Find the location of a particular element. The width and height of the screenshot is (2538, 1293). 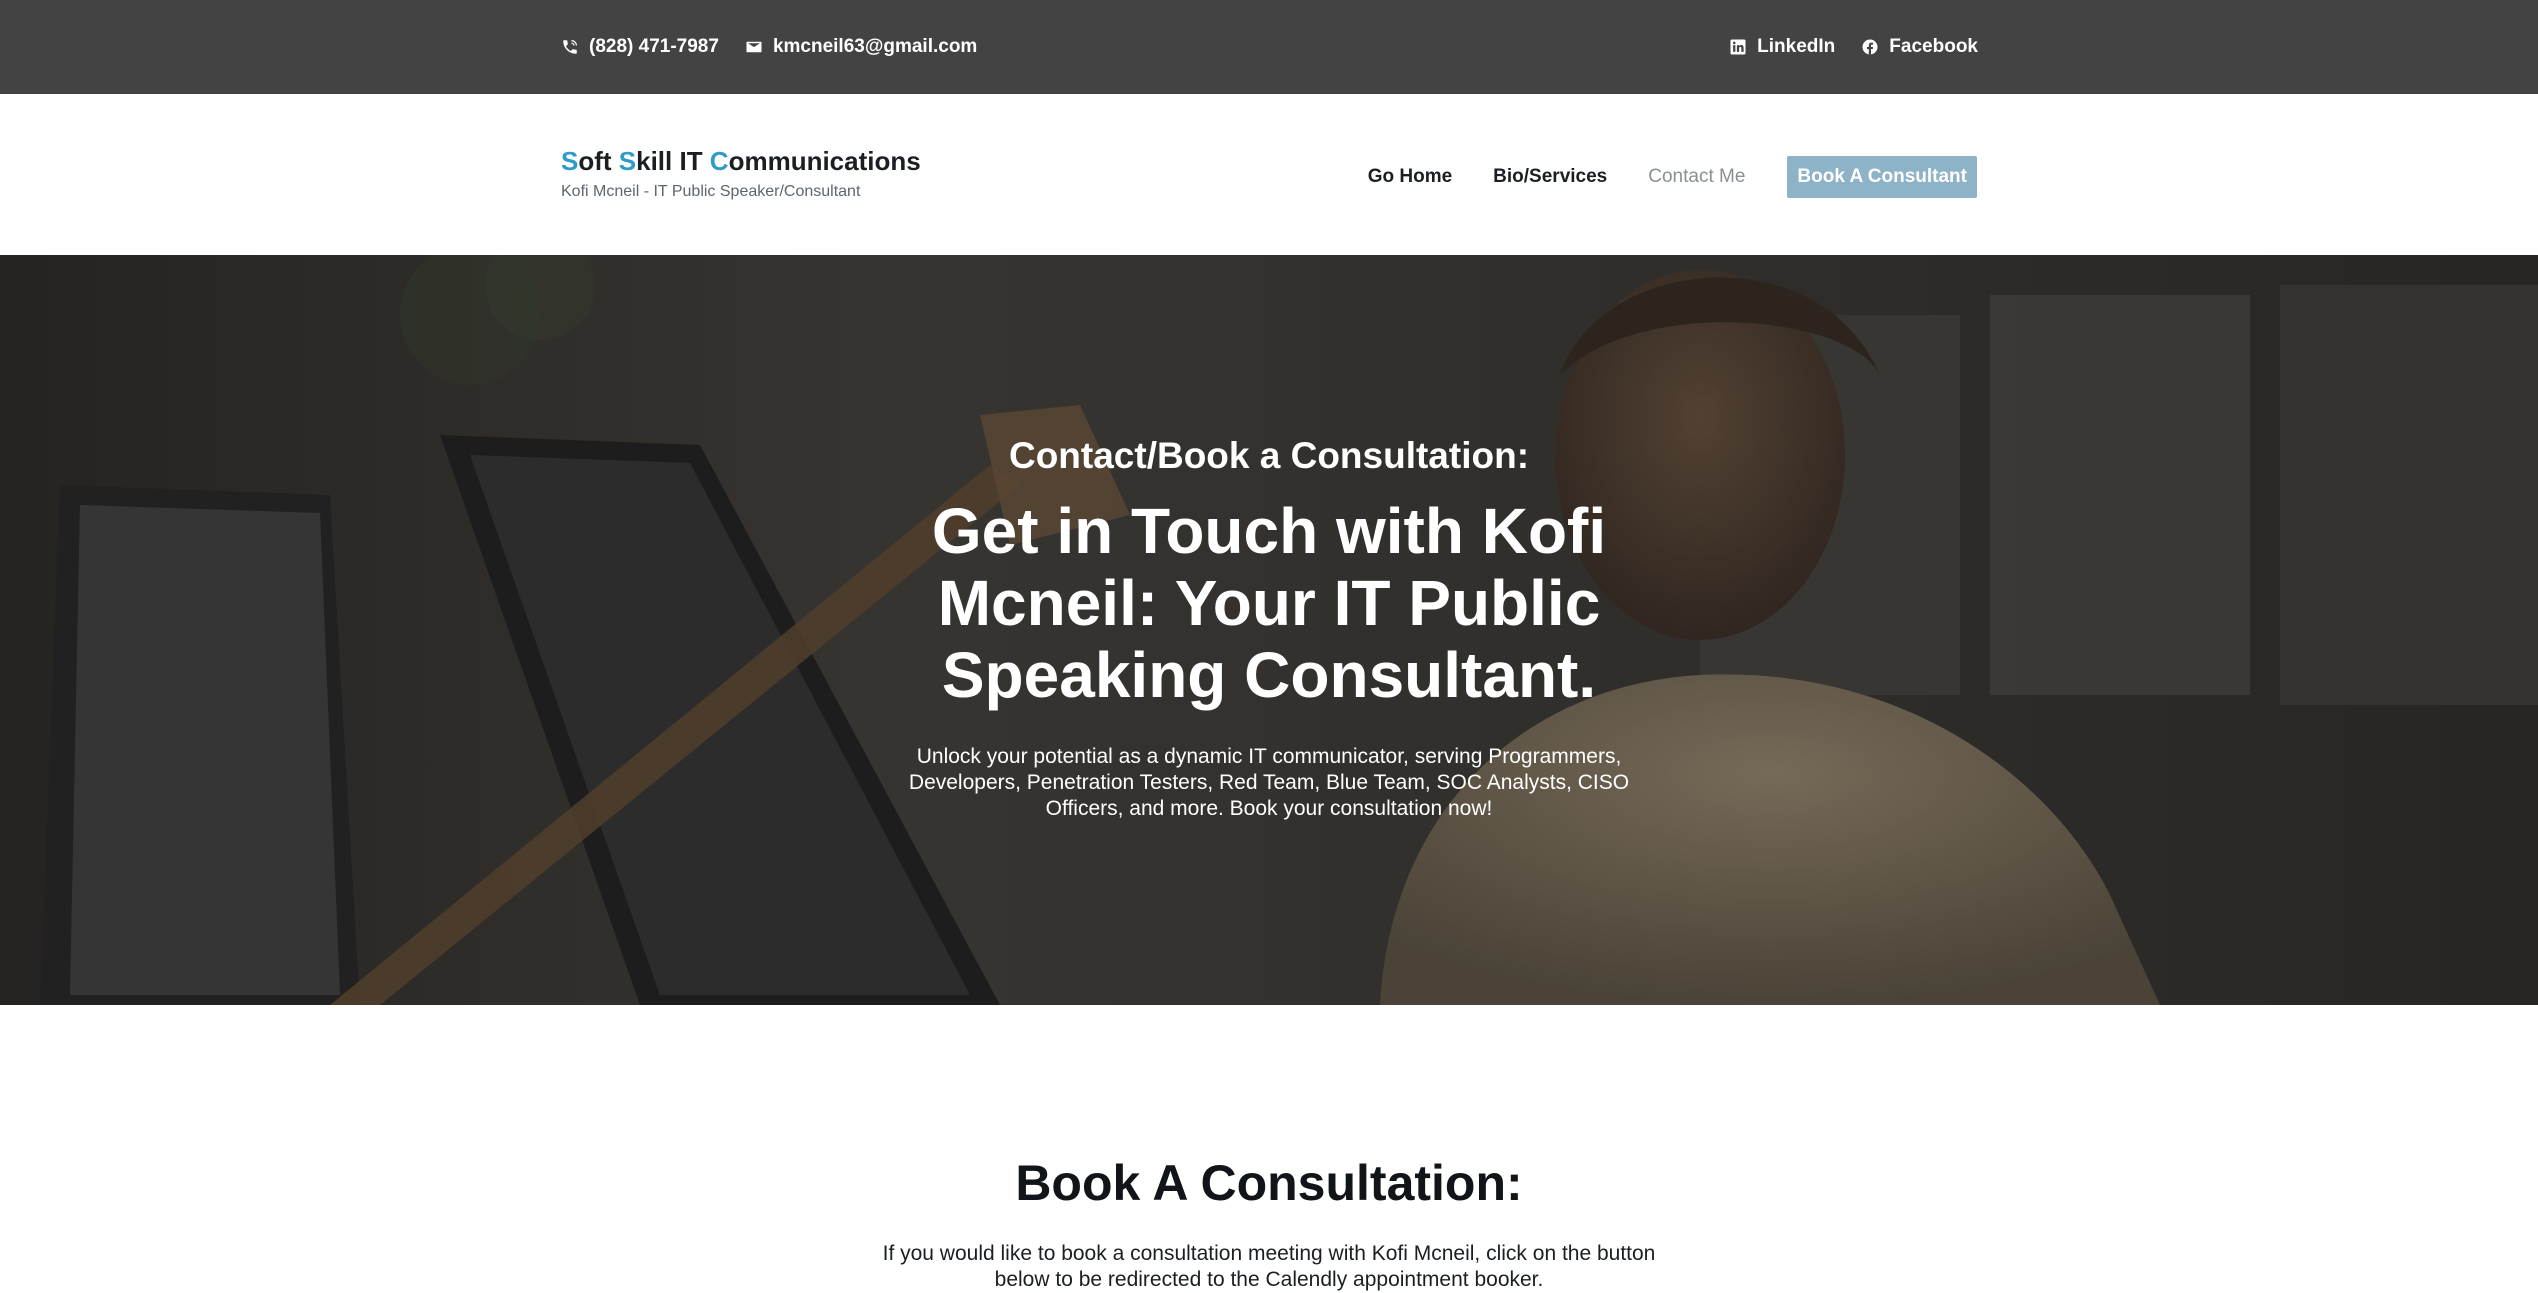

contact-info-group: (828) 471-7987 kmcneil63@gmail.com is located at coordinates (769, 47).